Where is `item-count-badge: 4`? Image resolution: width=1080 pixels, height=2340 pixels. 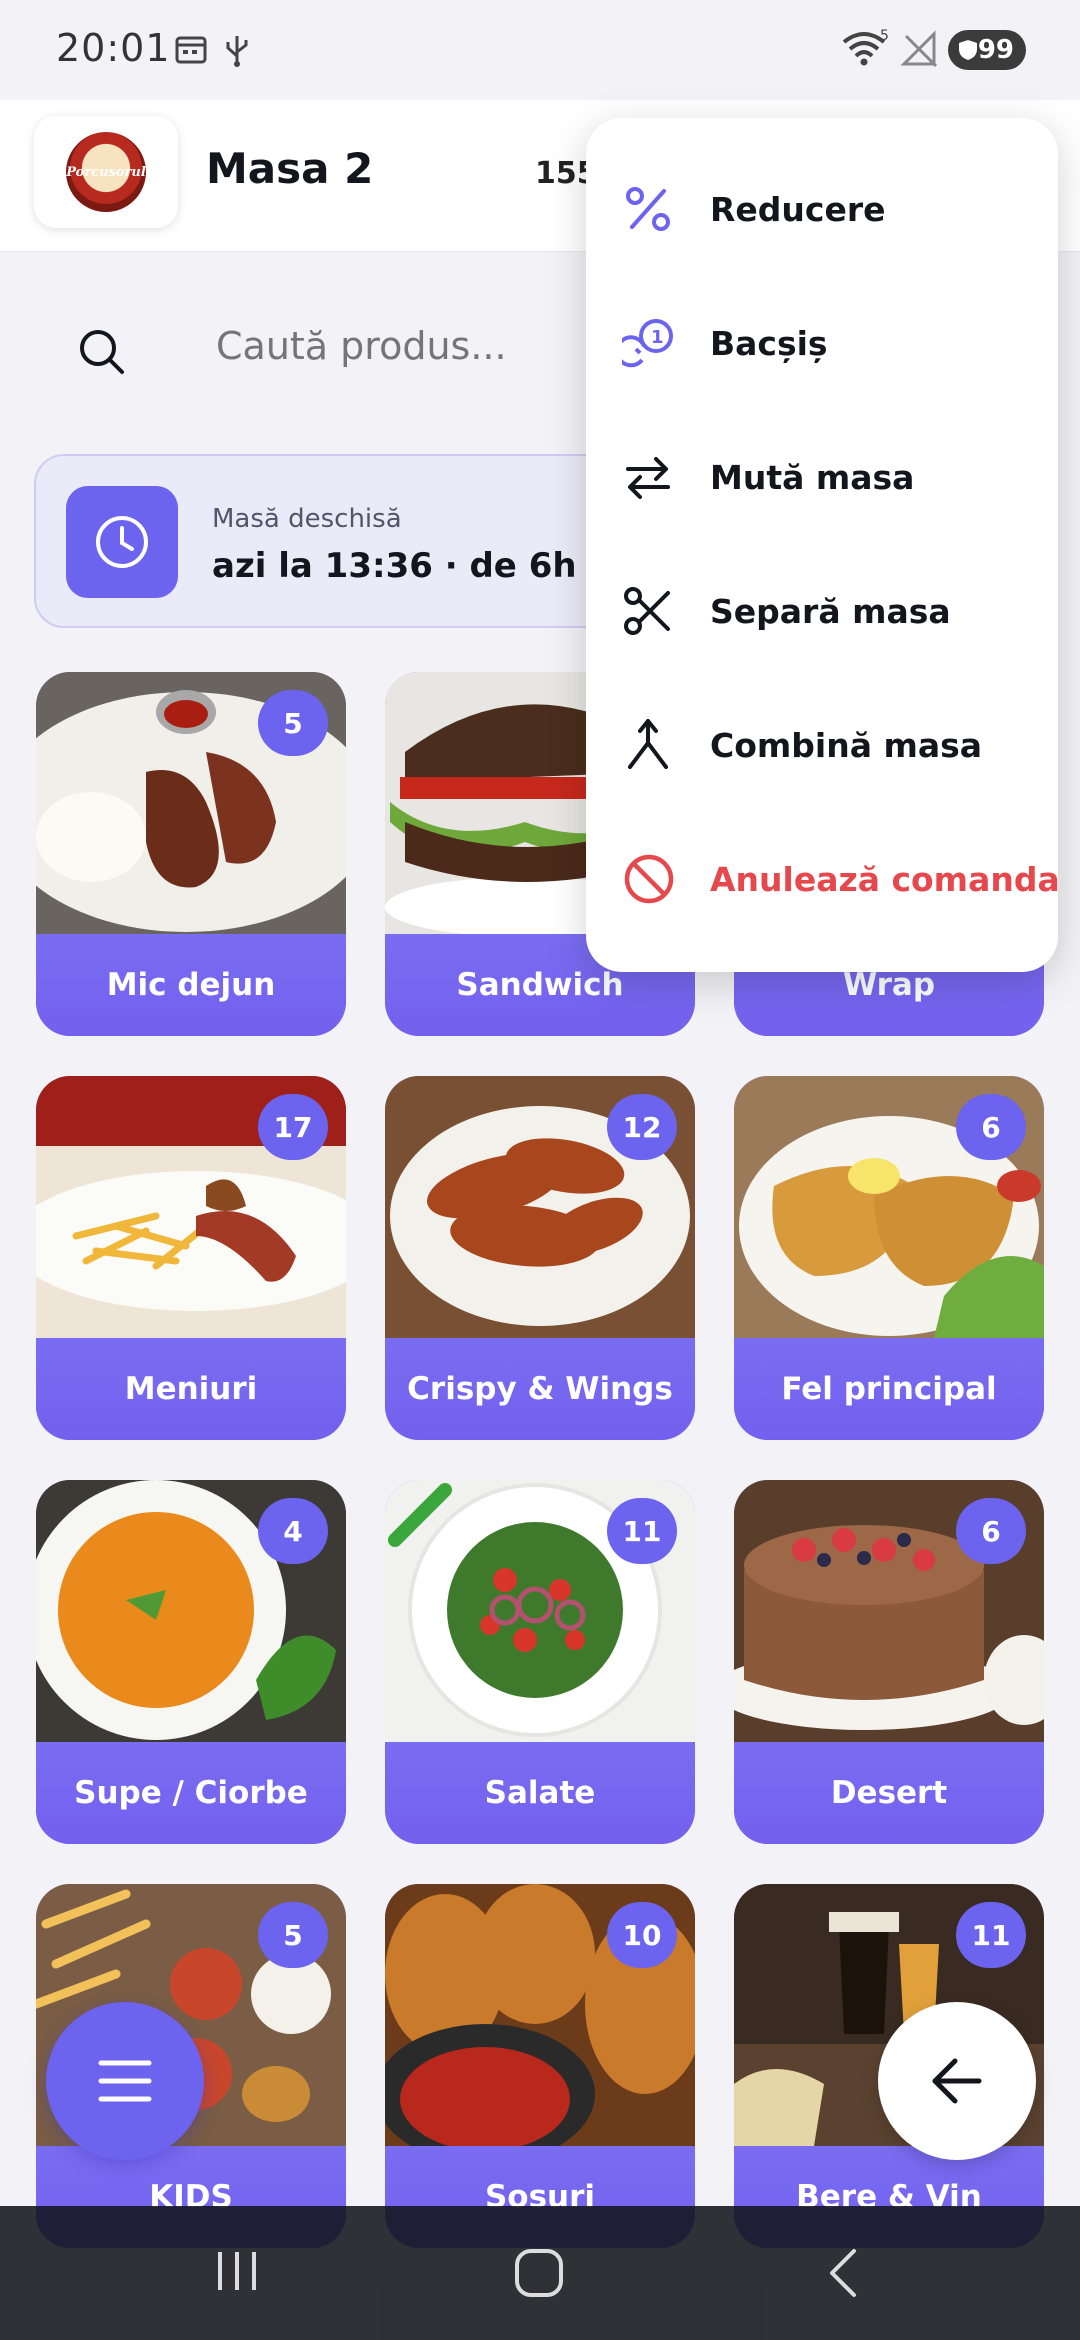
item-count-badge: 4 is located at coordinates (293, 1531).